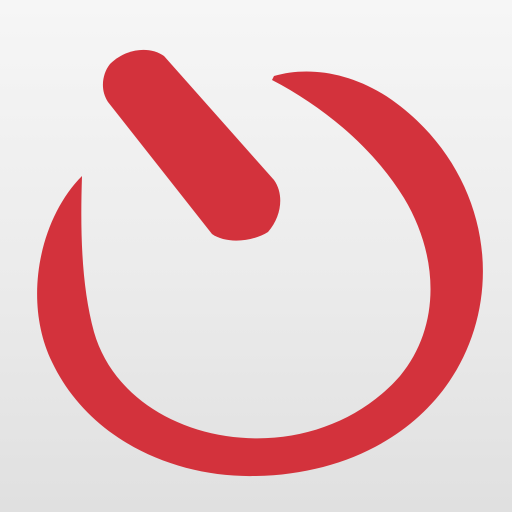 The width and height of the screenshot is (512, 512). I want to click on power-bar, so click(191, 145).